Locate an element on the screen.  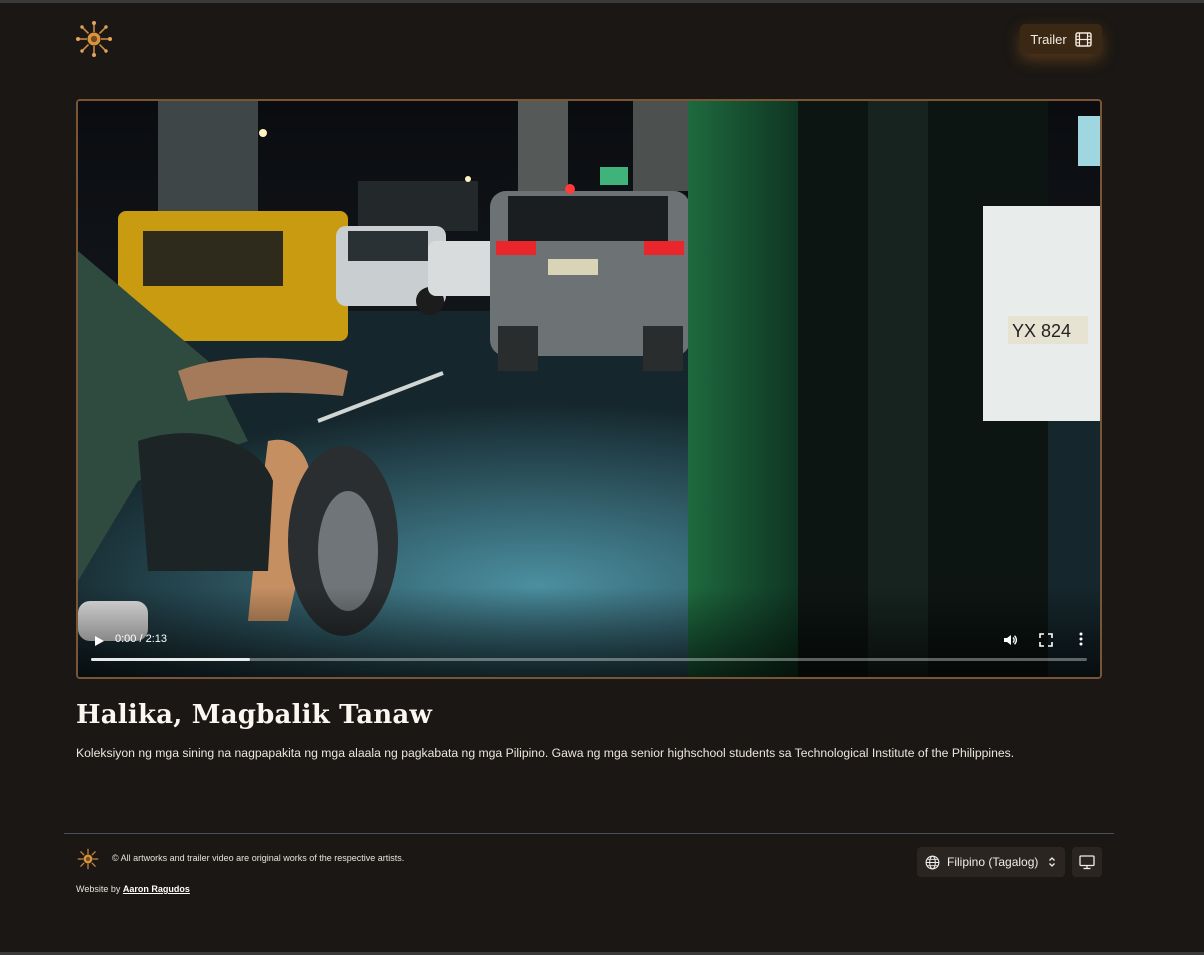
svg-text: YX 824 is located at coordinates (1041, 331).